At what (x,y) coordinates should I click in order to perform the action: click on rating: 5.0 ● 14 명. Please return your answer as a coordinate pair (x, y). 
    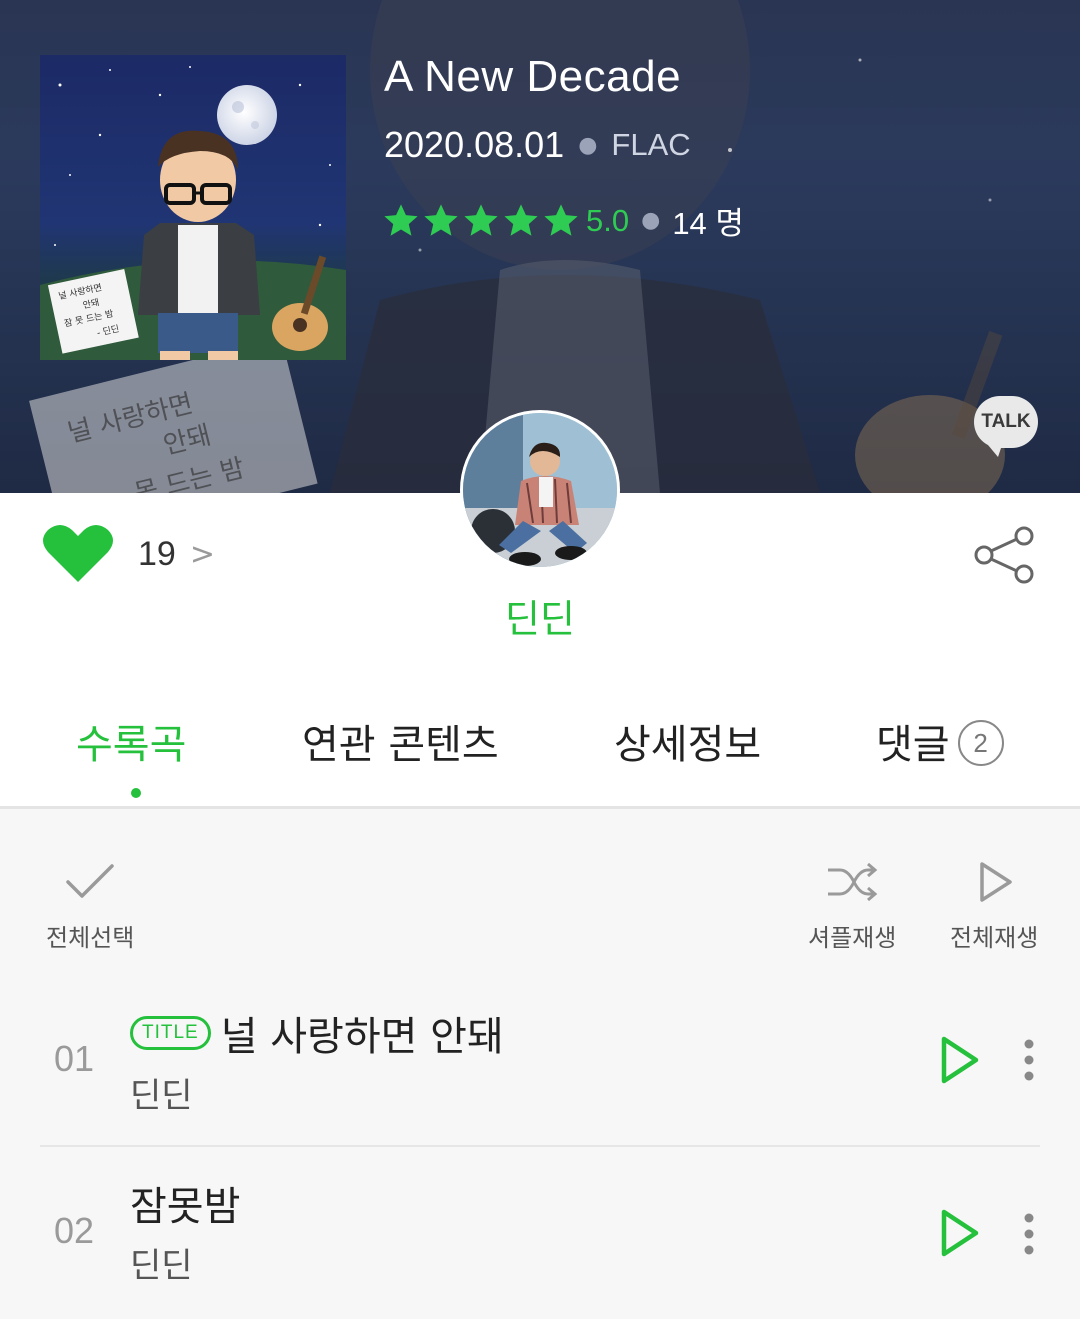
    Looking at the image, I should click on (563, 220).